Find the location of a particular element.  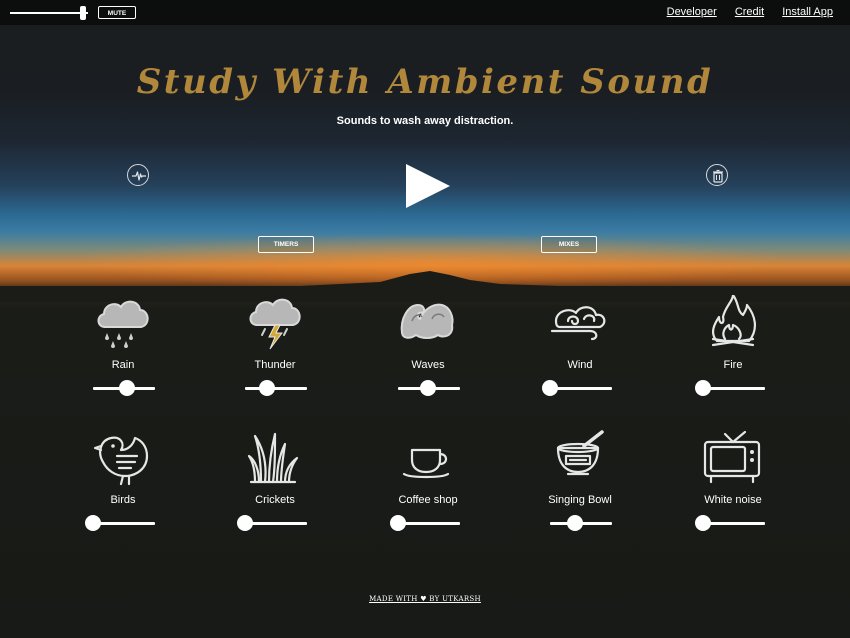

master-volume-track is located at coordinates (49, 13).